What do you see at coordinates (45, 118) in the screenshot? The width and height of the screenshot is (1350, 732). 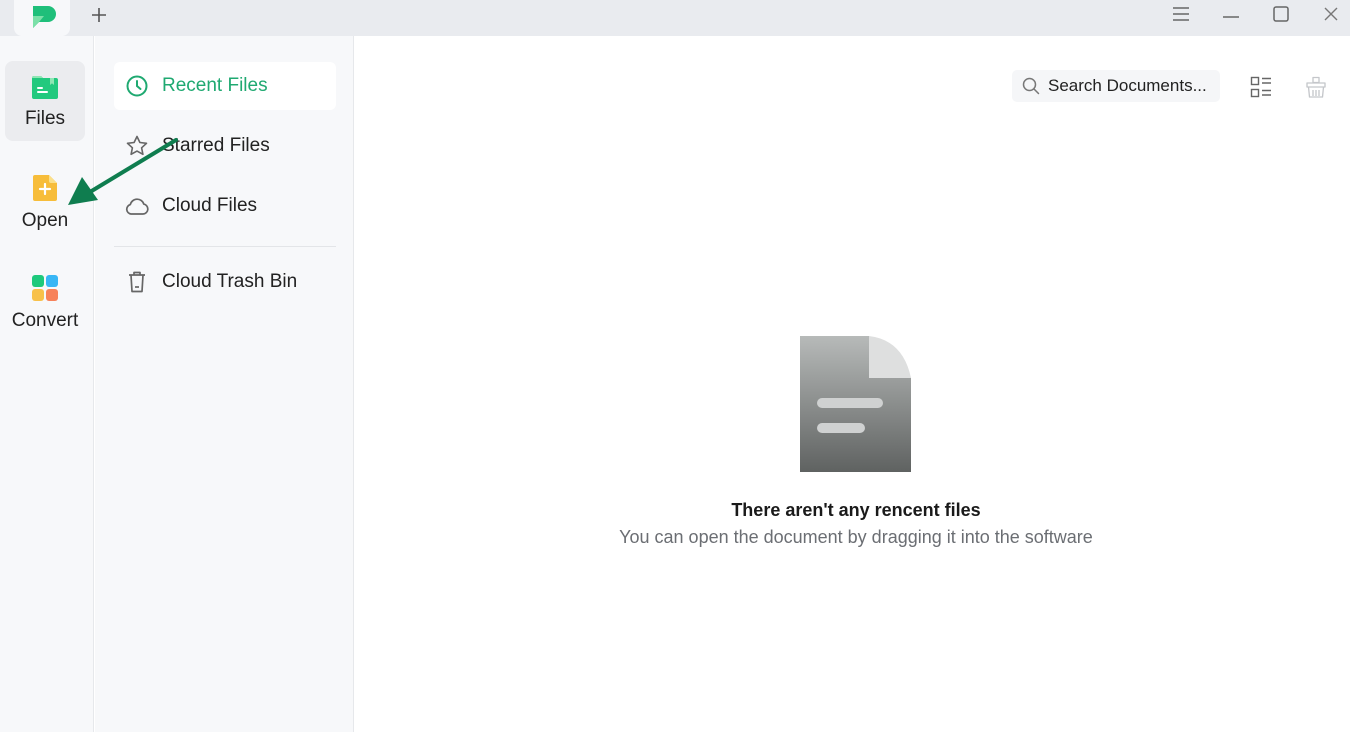 I see `rail-item-label: Files` at bounding box center [45, 118].